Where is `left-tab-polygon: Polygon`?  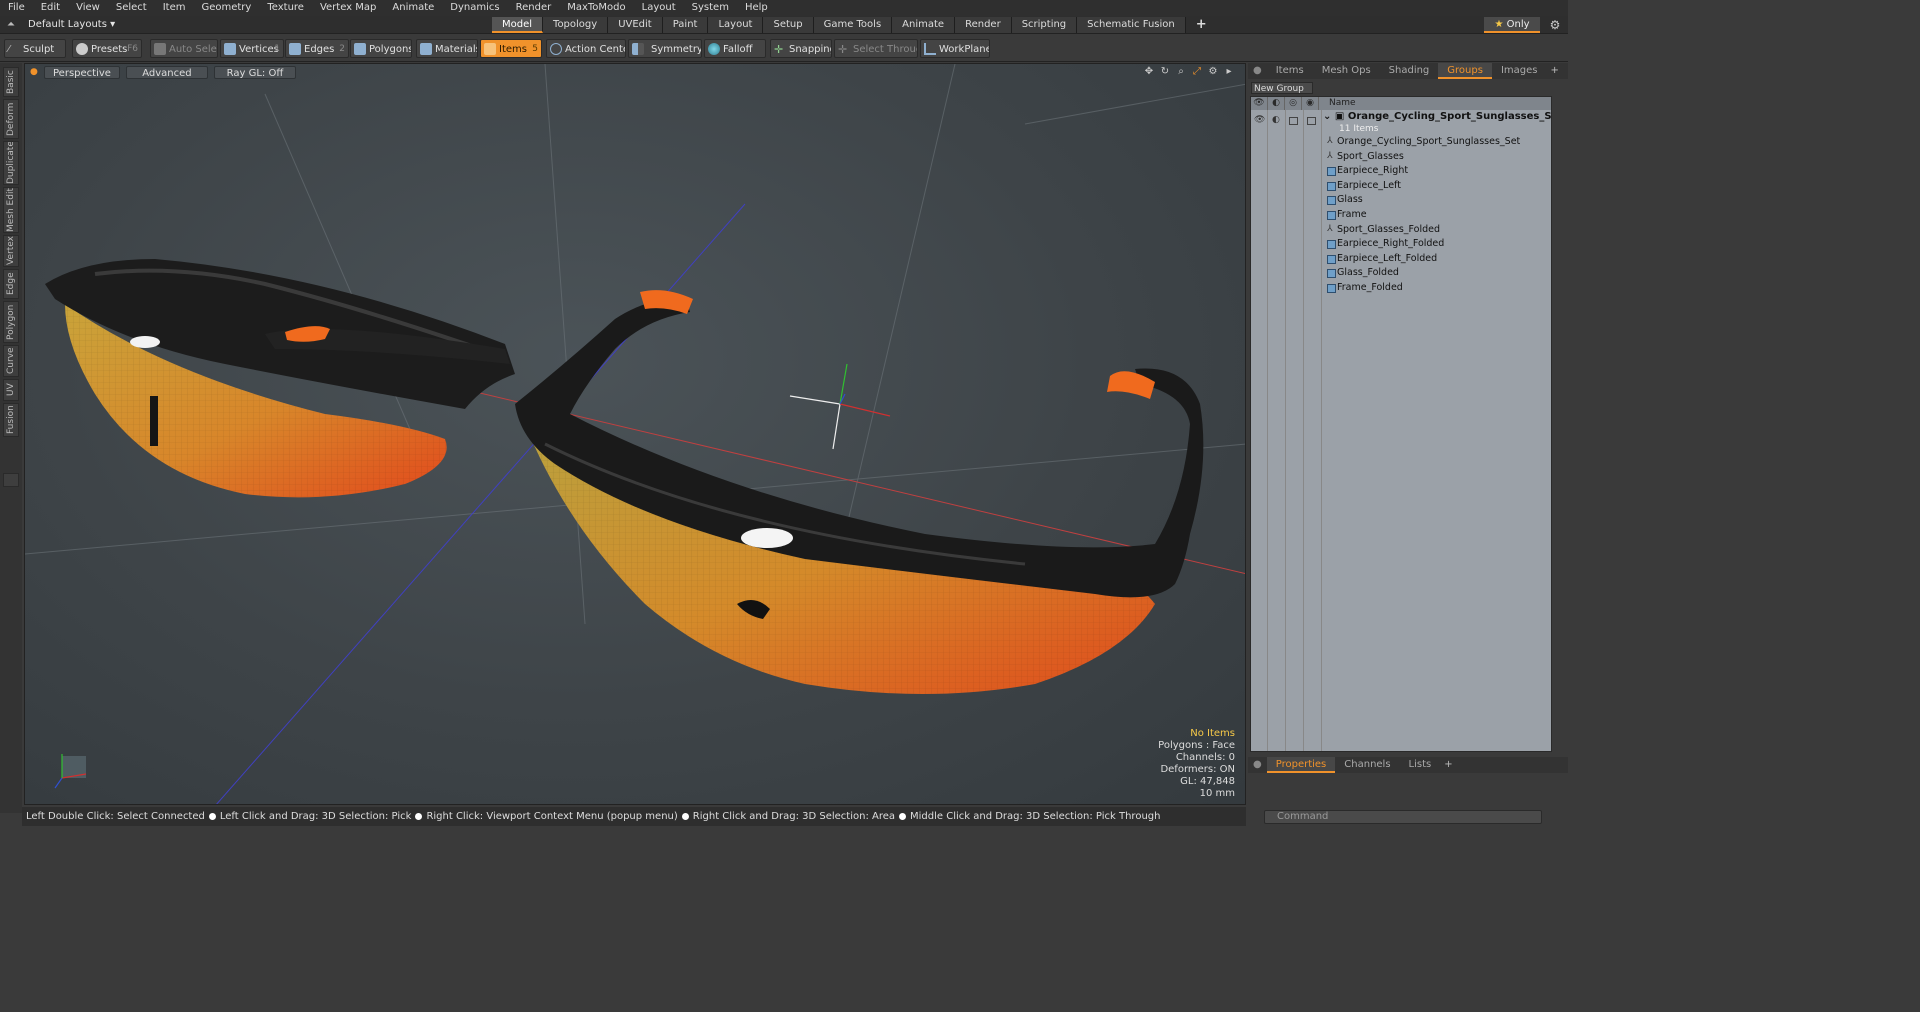 left-tab-polygon: Polygon is located at coordinates (11, 322).